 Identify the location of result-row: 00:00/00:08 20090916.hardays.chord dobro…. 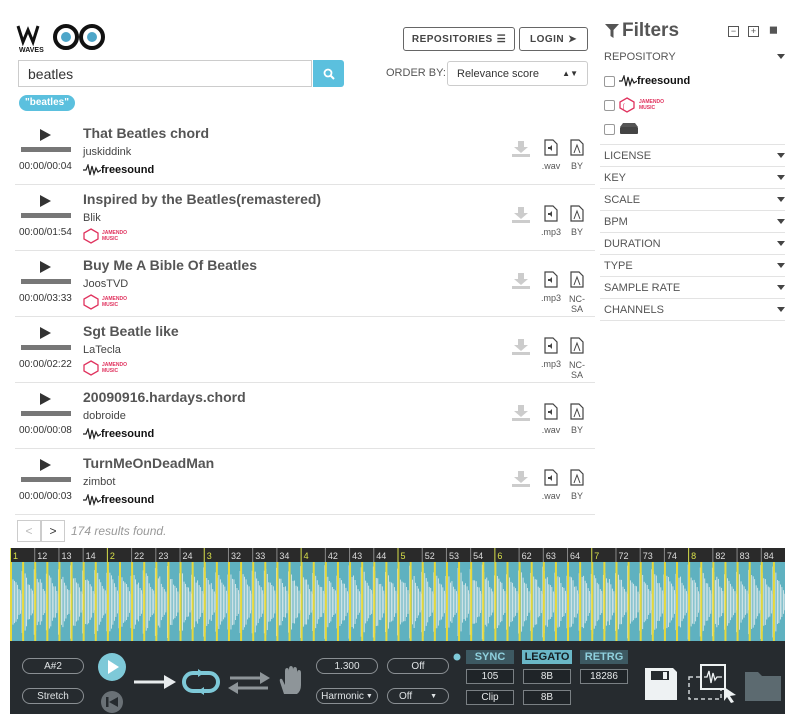
(305, 416).